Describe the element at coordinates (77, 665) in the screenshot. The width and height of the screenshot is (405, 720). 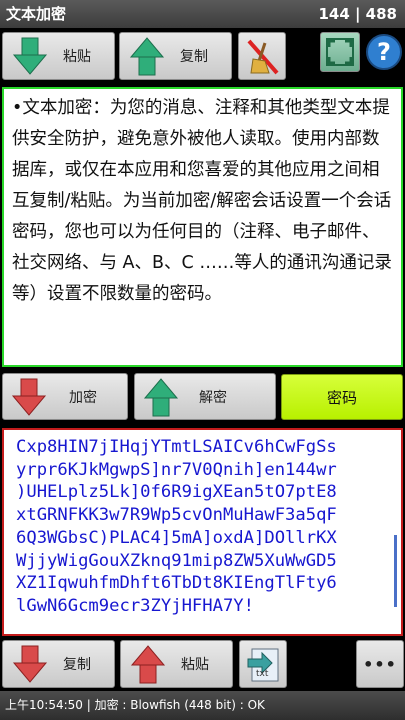
I see `copy-bottom-label: 复制` at that location.